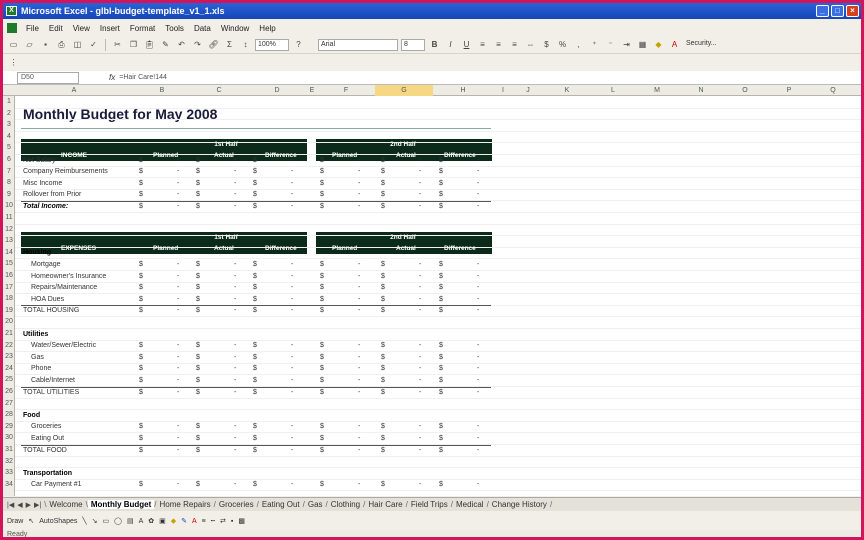 This screenshot has width=864, height=540. I want to click on col-header-f: F, so click(346, 90).